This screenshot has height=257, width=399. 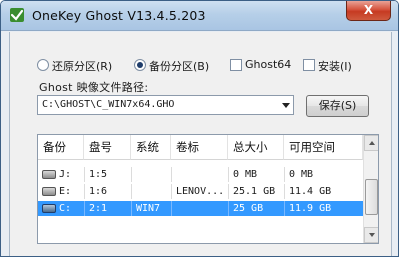 What do you see at coordinates (107, 147) in the screenshot?
I see `column-header-disk: 盘号` at bounding box center [107, 147].